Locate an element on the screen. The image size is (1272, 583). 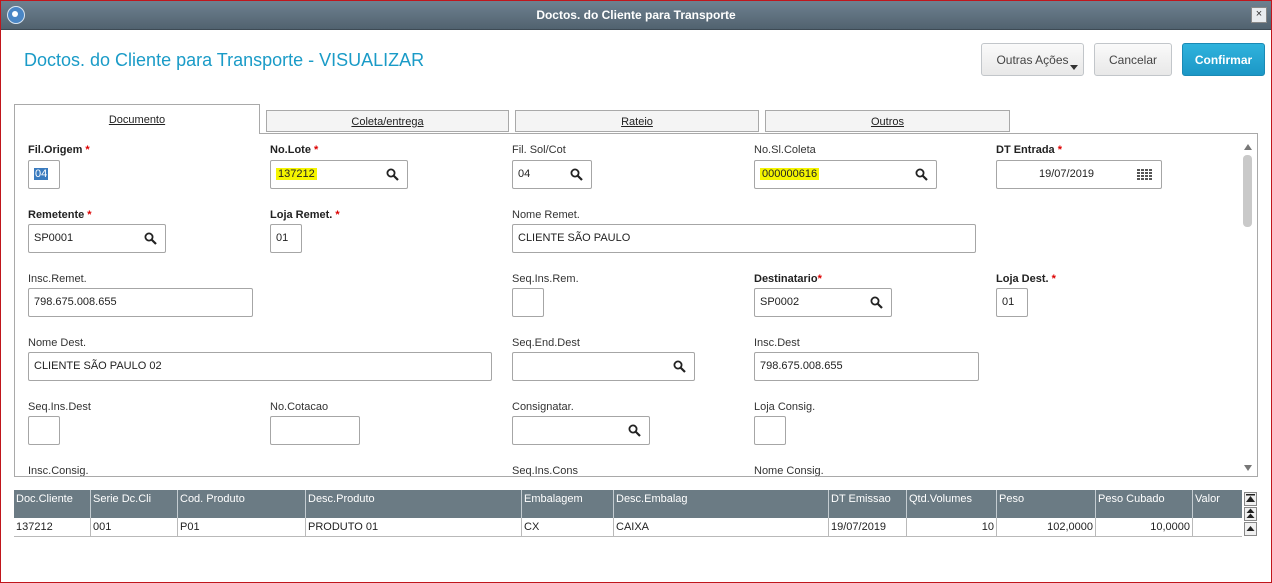
column-header: Serie Dc.Cli is located at coordinates (134, 504).